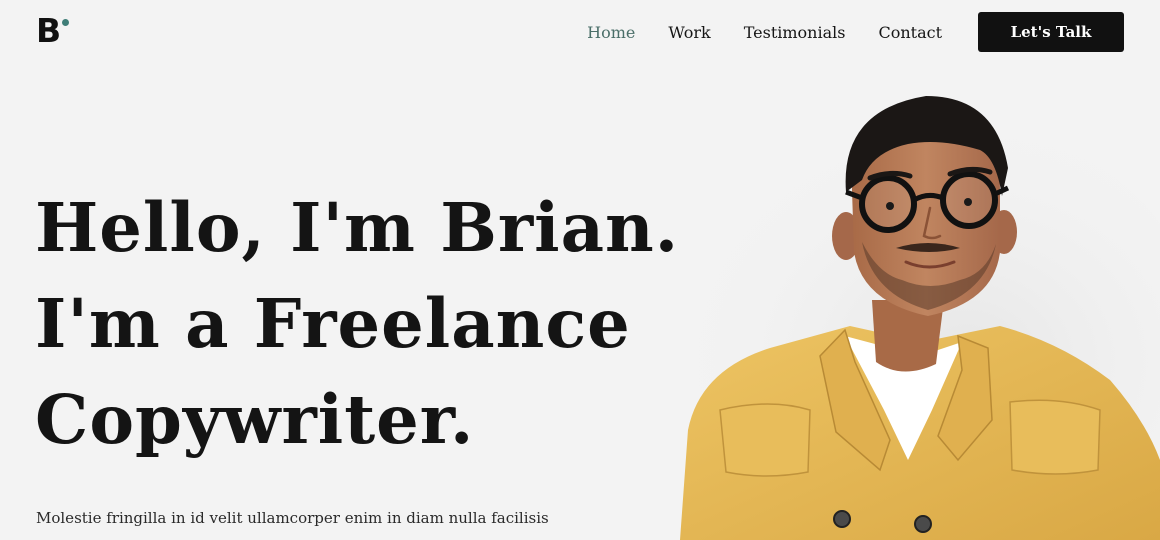  I want to click on nav-link-home: Home, so click(611, 32).